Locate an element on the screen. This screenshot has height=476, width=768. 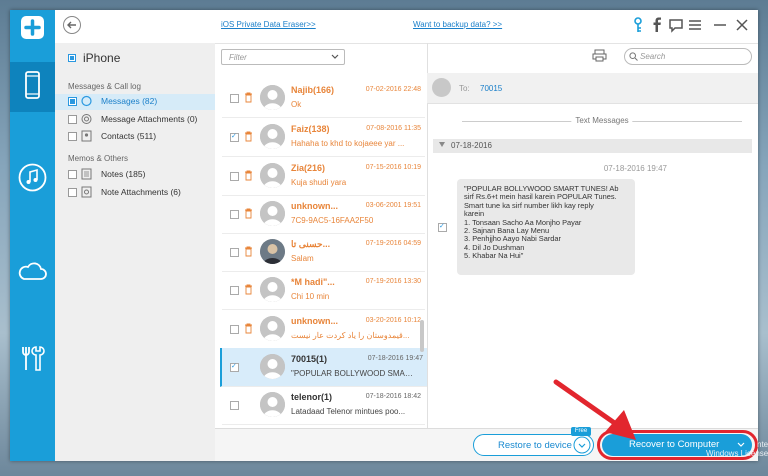
back-button is located at coordinates (72, 25).